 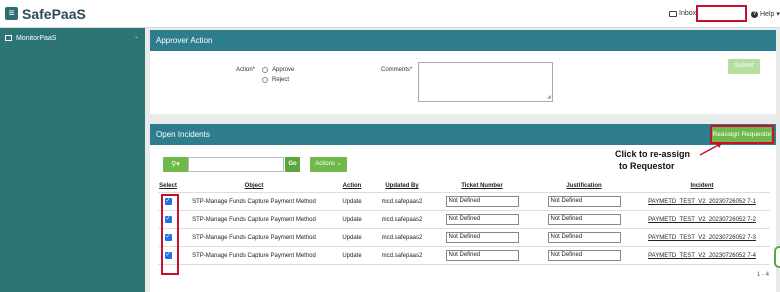 What do you see at coordinates (777, 257) in the screenshot?
I see `side-widget-tab` at bounding box center [777, 257].